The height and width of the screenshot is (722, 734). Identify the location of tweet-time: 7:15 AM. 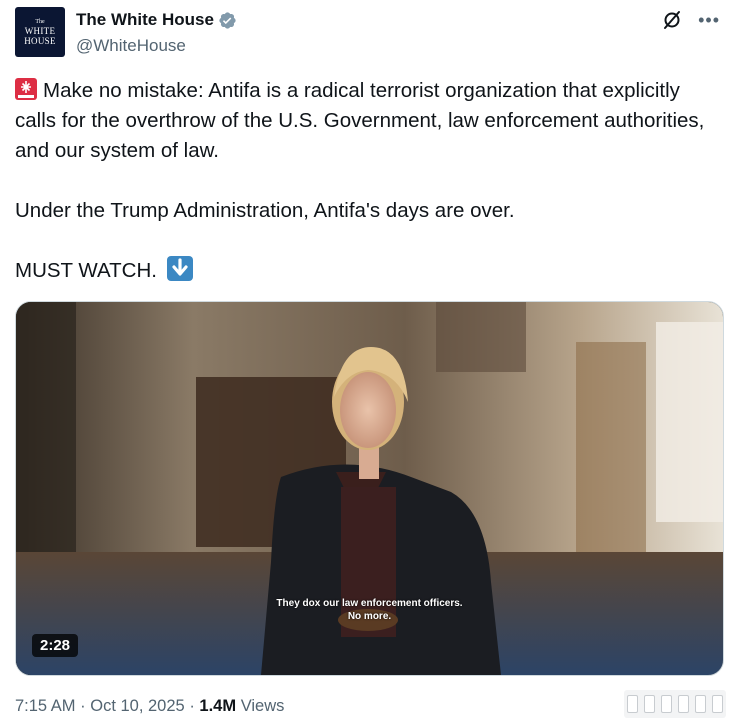
(45, 706).